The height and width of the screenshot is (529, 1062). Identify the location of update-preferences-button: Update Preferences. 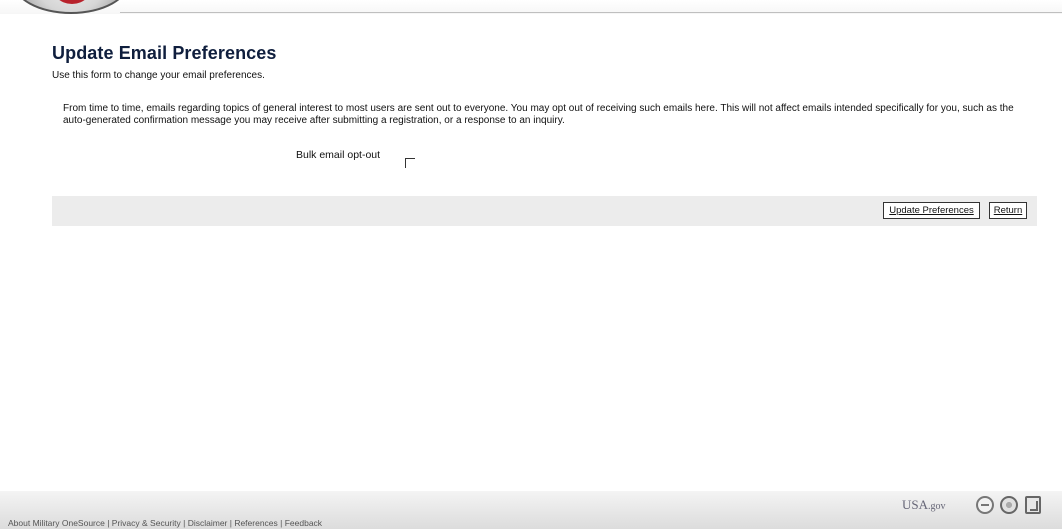
(931, 210).